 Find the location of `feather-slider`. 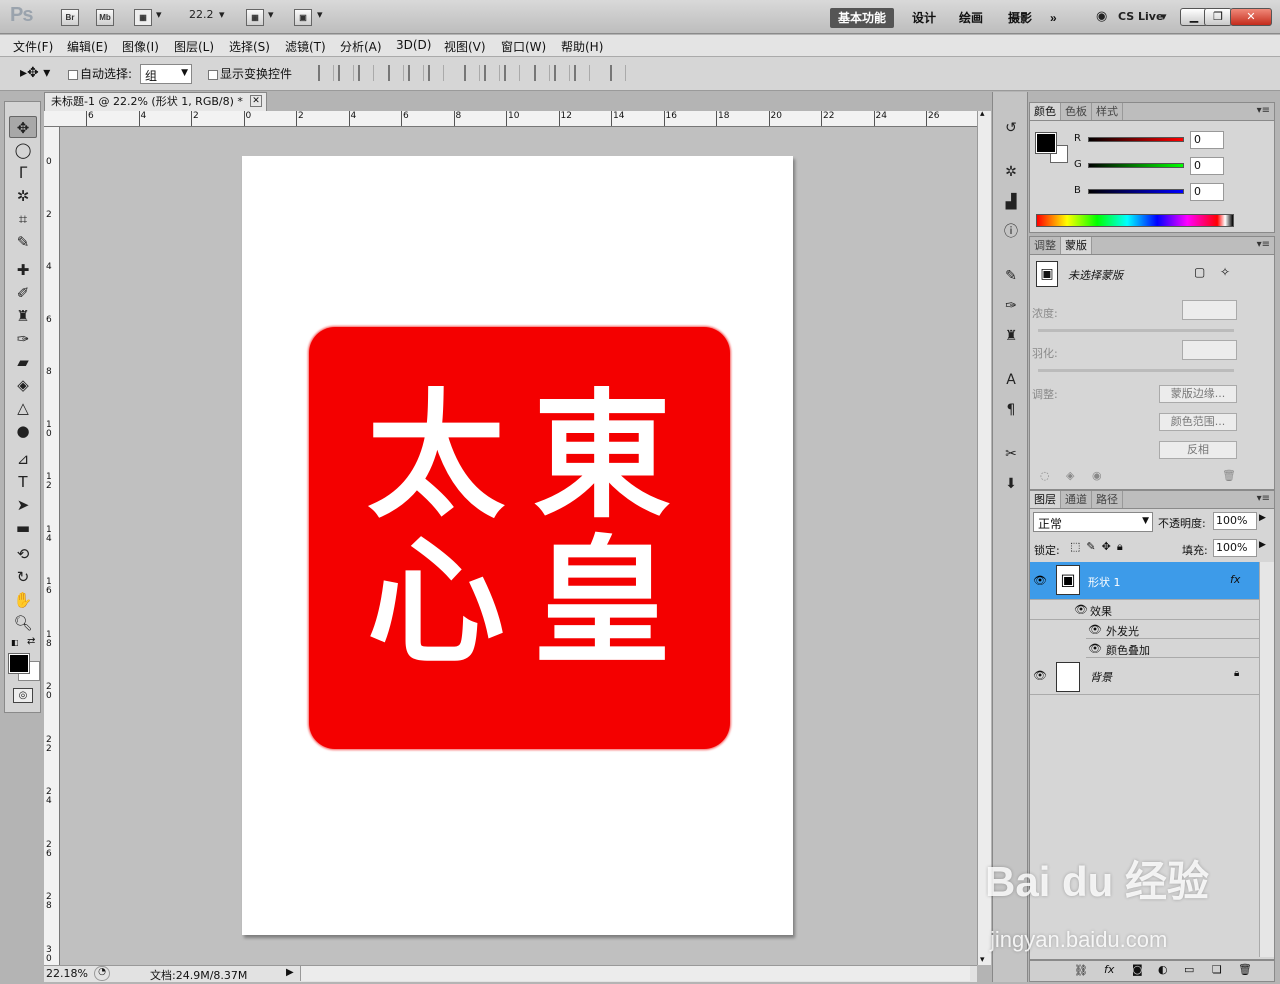

feather-slider is located at coordinates (1136, 370).